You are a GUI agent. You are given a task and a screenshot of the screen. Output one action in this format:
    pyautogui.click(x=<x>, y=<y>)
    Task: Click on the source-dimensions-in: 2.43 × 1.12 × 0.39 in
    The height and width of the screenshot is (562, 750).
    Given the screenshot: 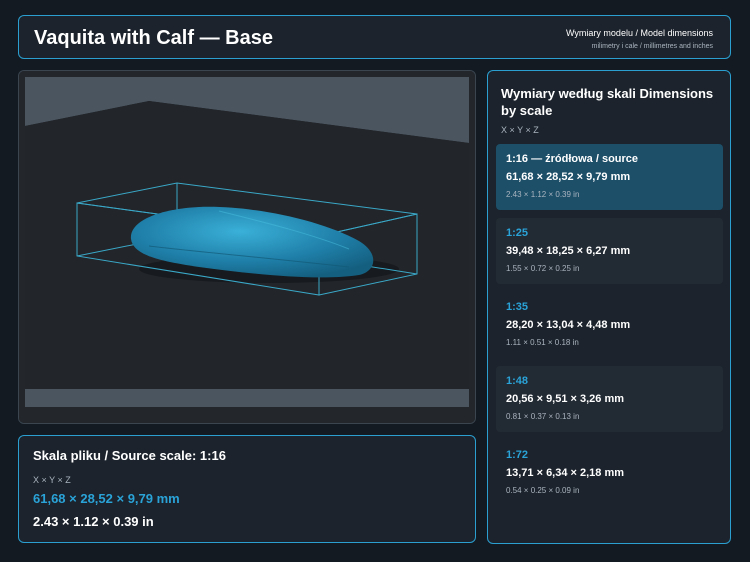 What is the action you would take?
    pyautogui.click(x=93, y=521)
    